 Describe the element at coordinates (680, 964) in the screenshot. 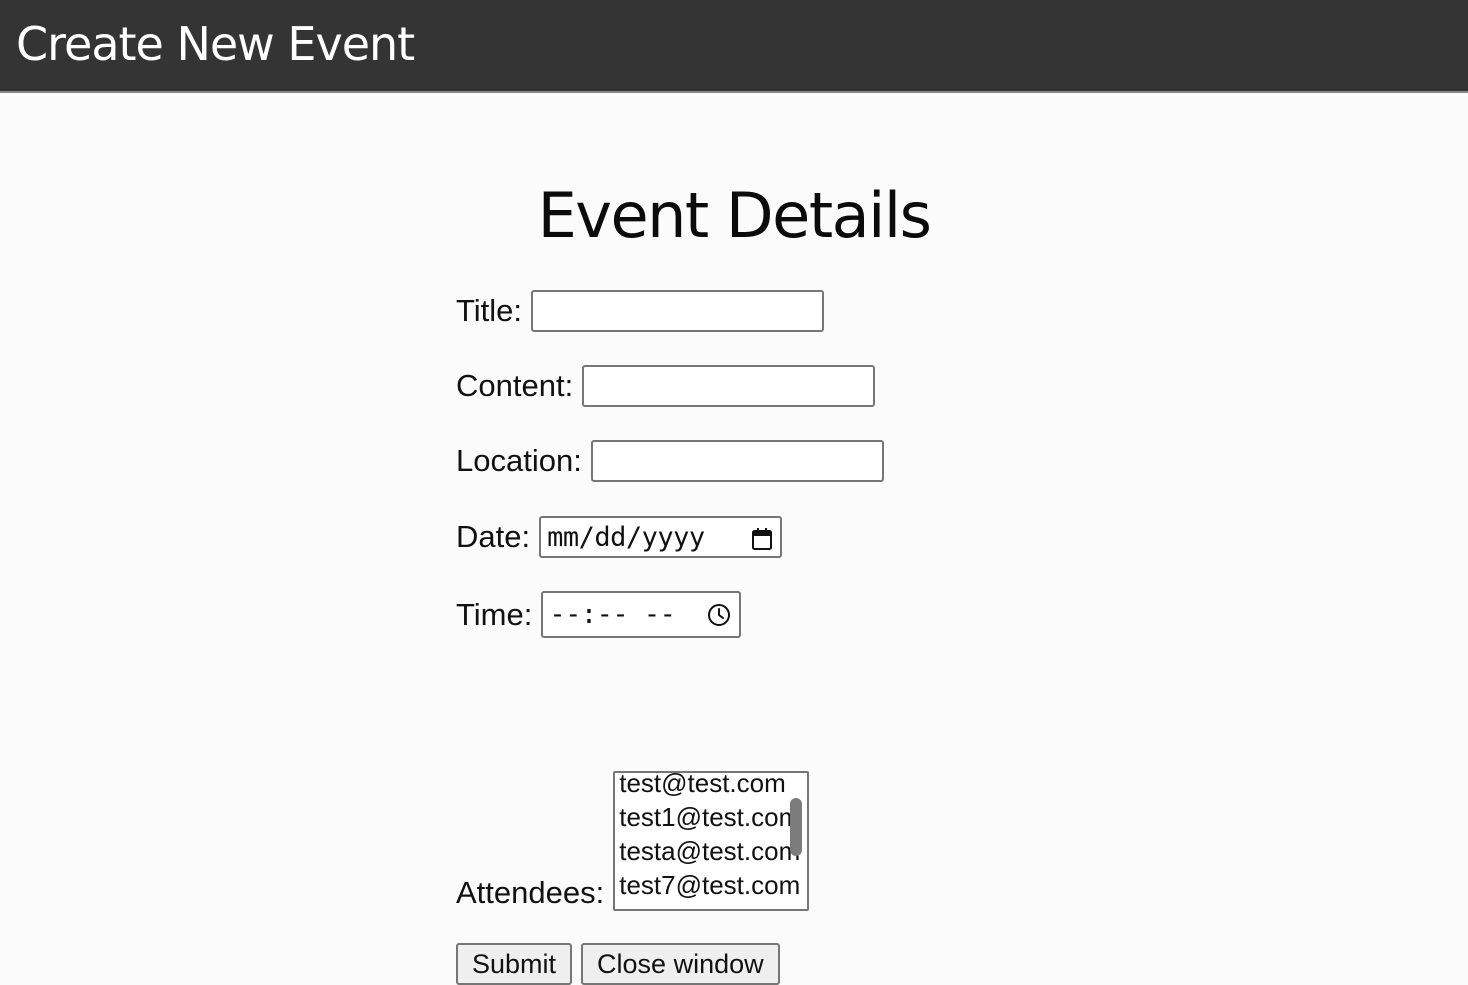

I see `close-window-button: Close window` at that location.